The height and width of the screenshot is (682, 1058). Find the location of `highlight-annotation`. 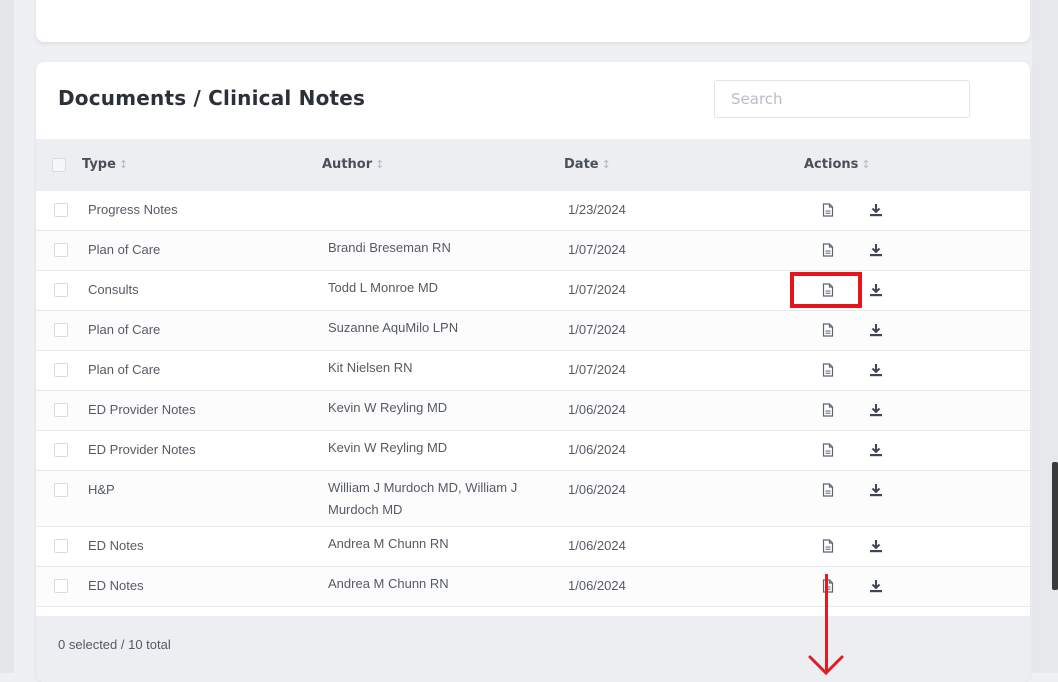

highlight-annotation is located at coordinates (826, 290).